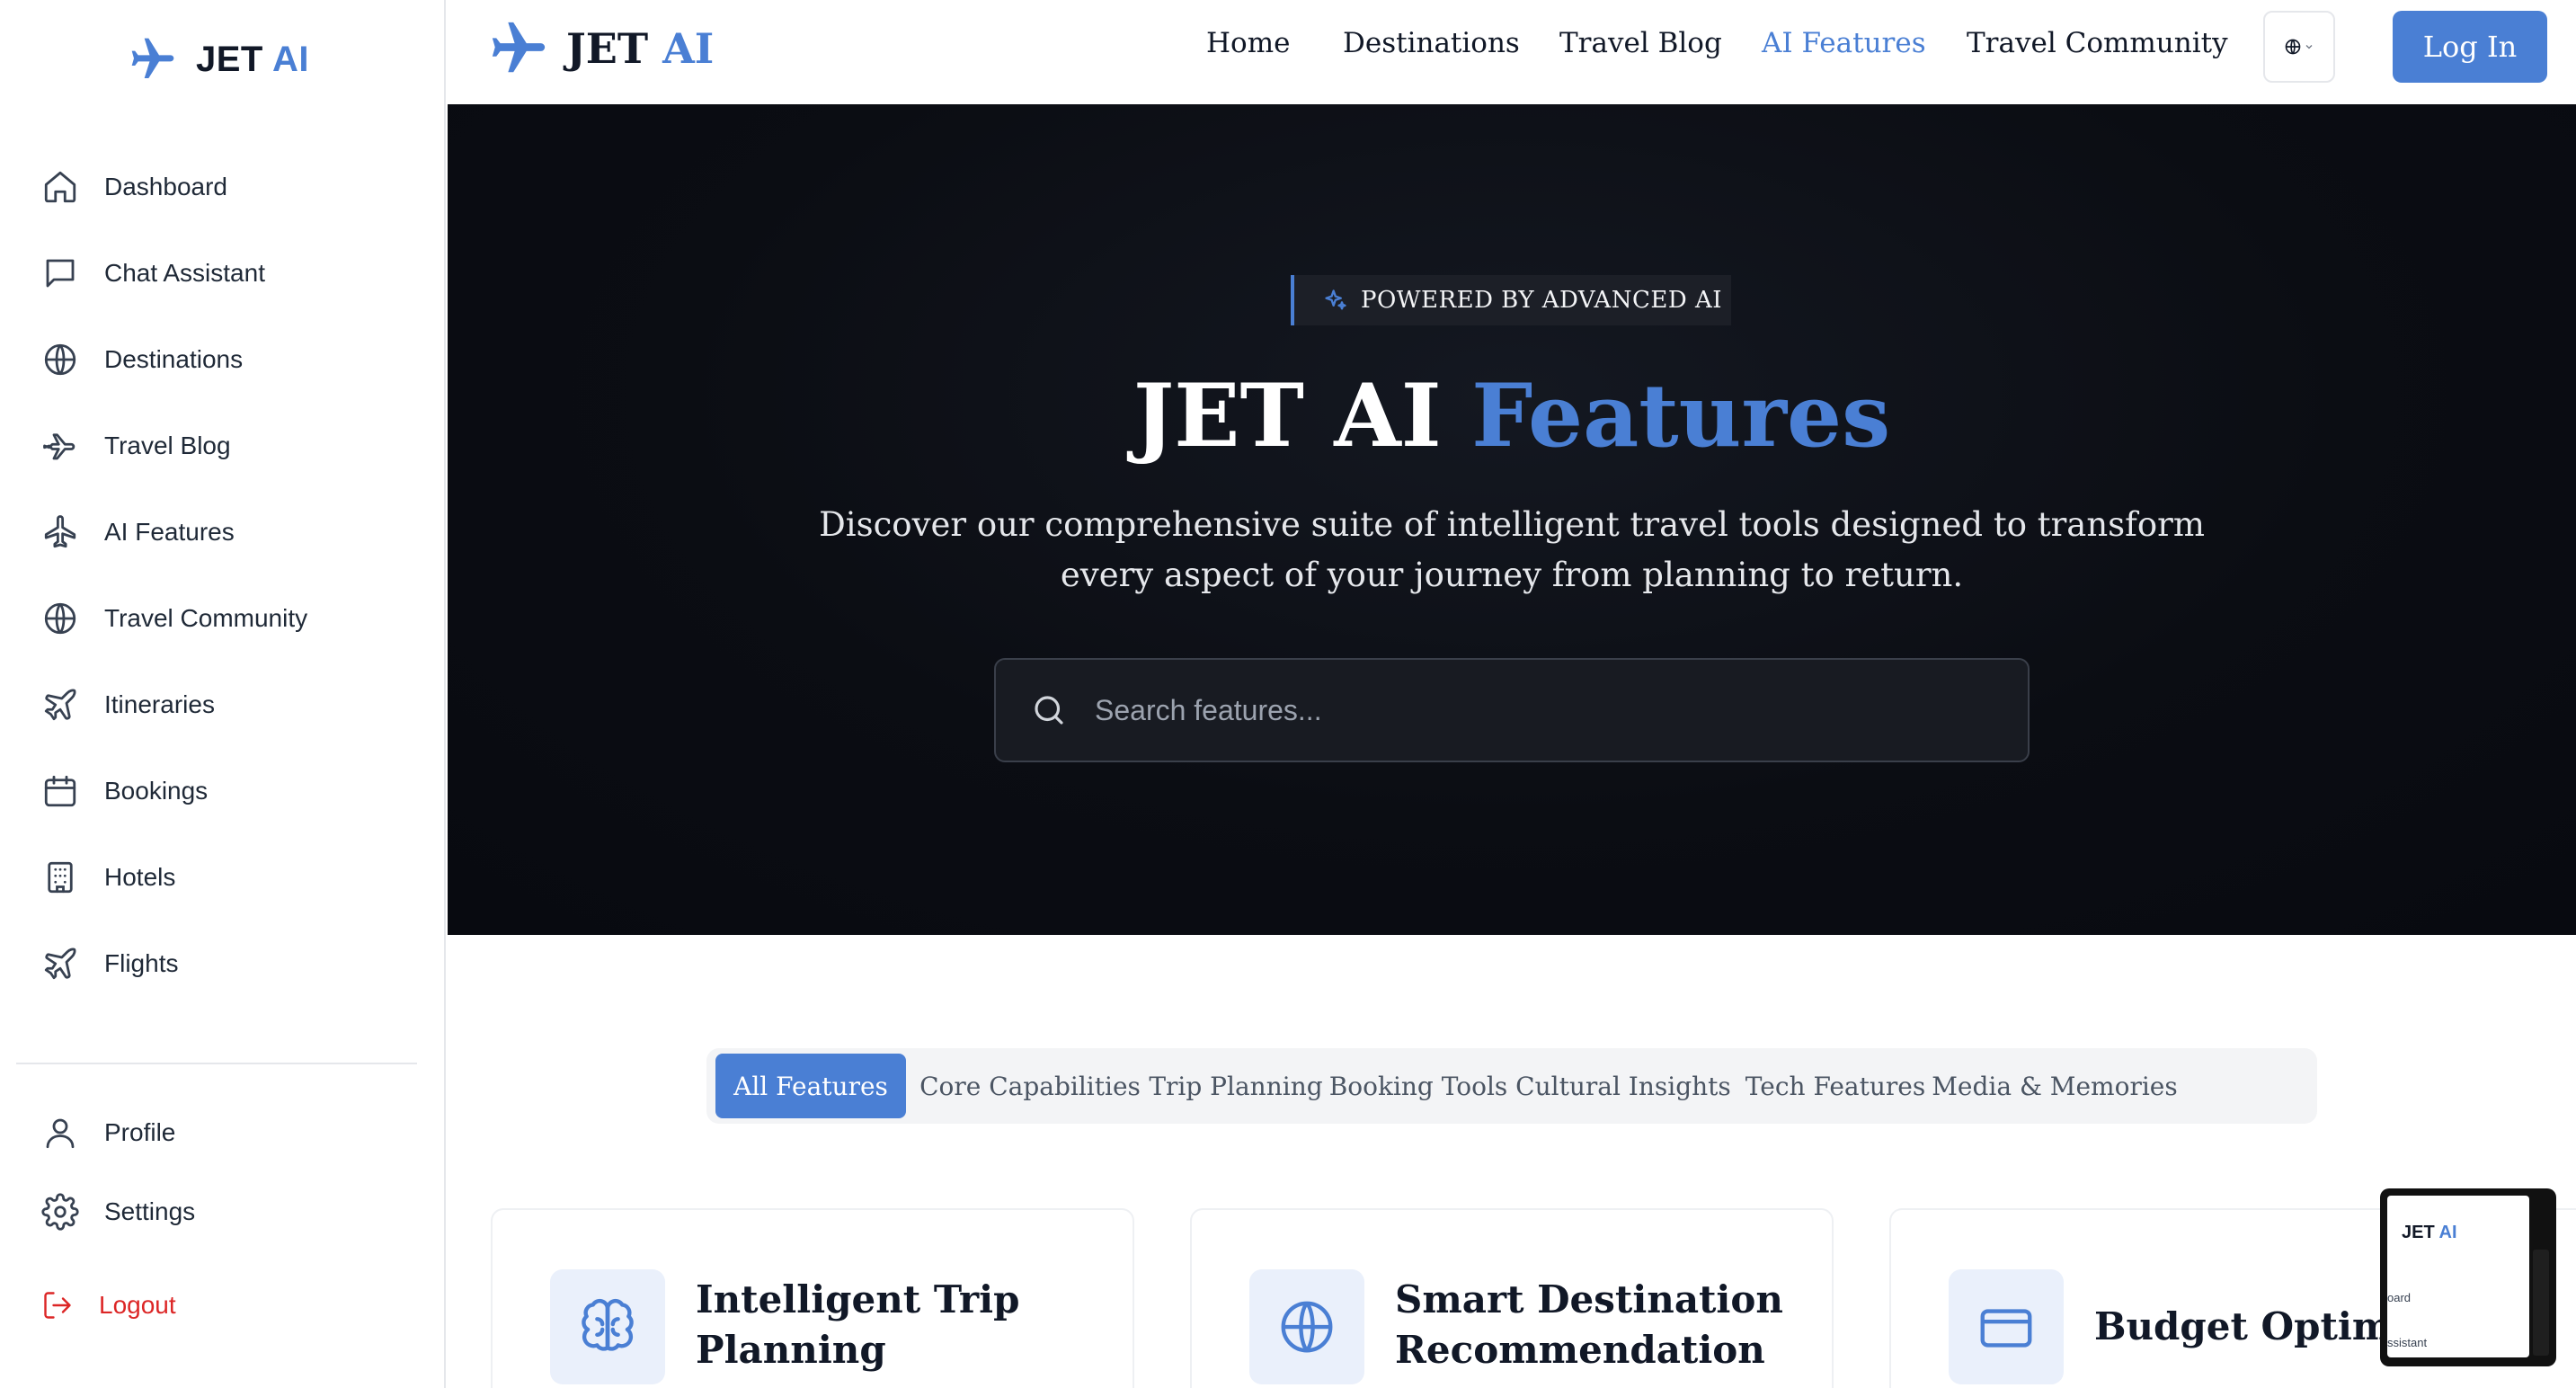  I want to click on feature-card: Intelligent Trip Planning, so click(812, 1298).